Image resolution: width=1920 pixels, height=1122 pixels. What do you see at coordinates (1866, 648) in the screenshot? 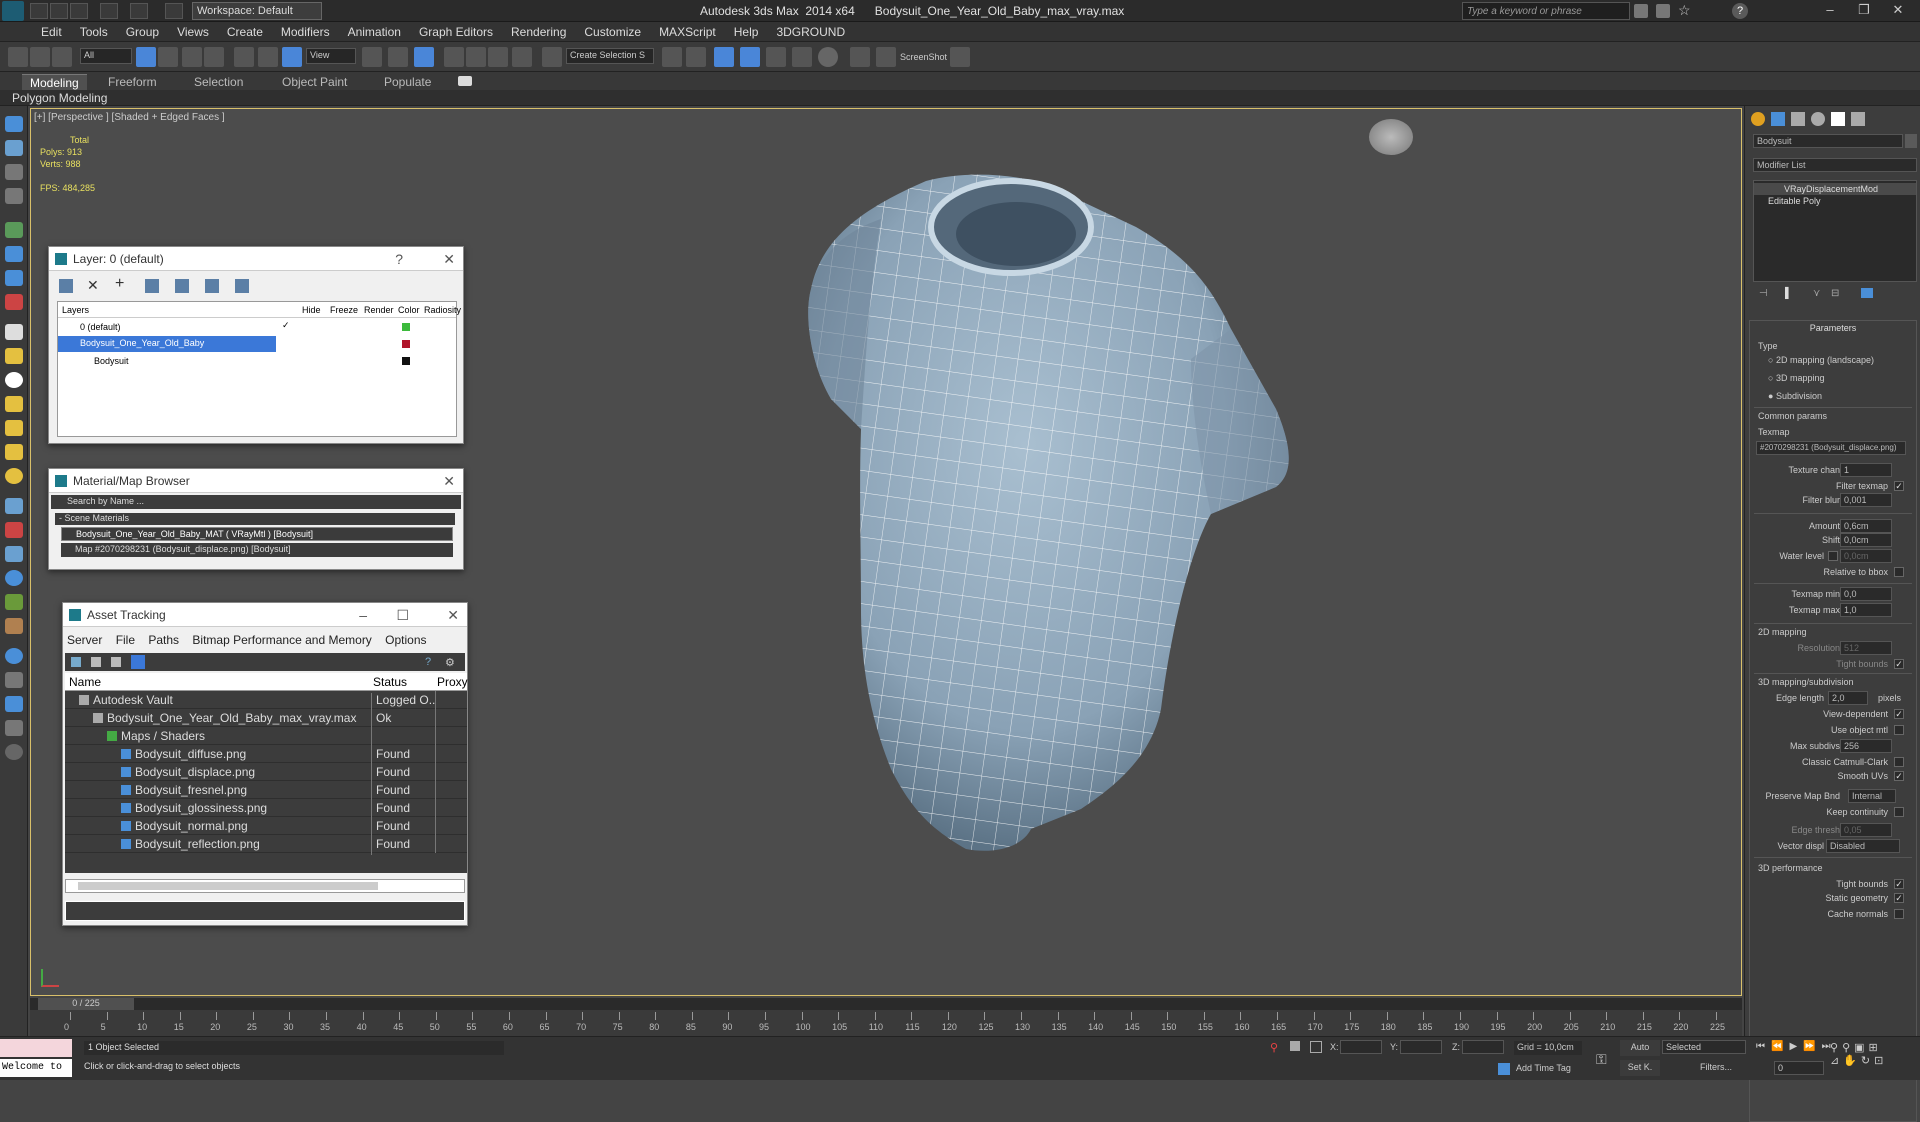
I see `resolution-spinner: 512` at bounding box center [1866, 648].